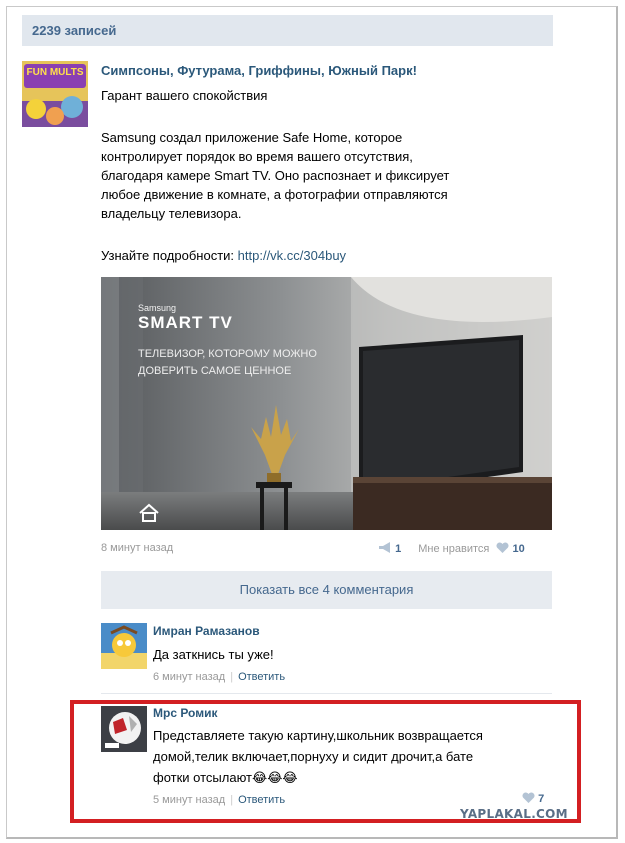 This screenshot has width=625, height=843. Describe the element at coordinates (292, 255) in the screenshot. I see `post-link: http://vk.cc/304buy` at that location.